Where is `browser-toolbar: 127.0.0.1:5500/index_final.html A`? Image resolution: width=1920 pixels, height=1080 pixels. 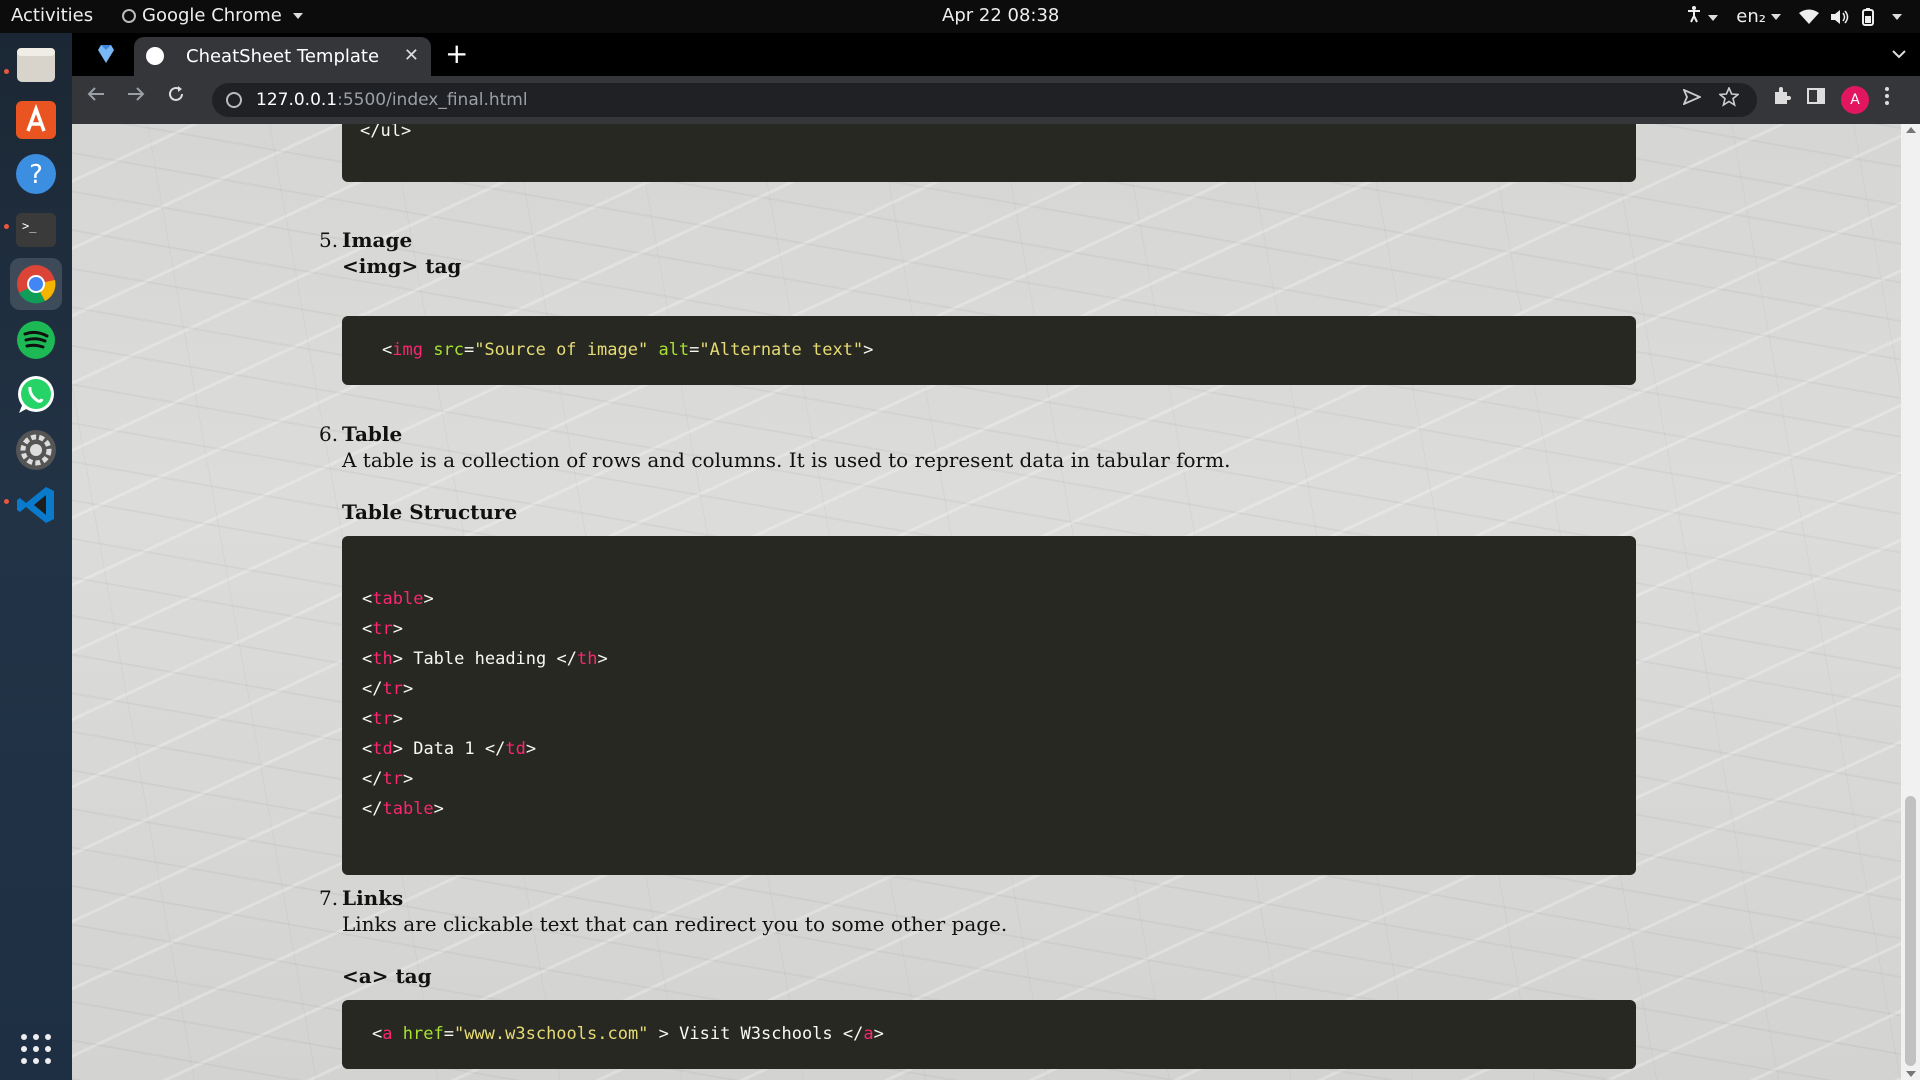 browser-toolbar: 127.0.0.1:5500/index_final.html A is located at coordinates (996, 100).